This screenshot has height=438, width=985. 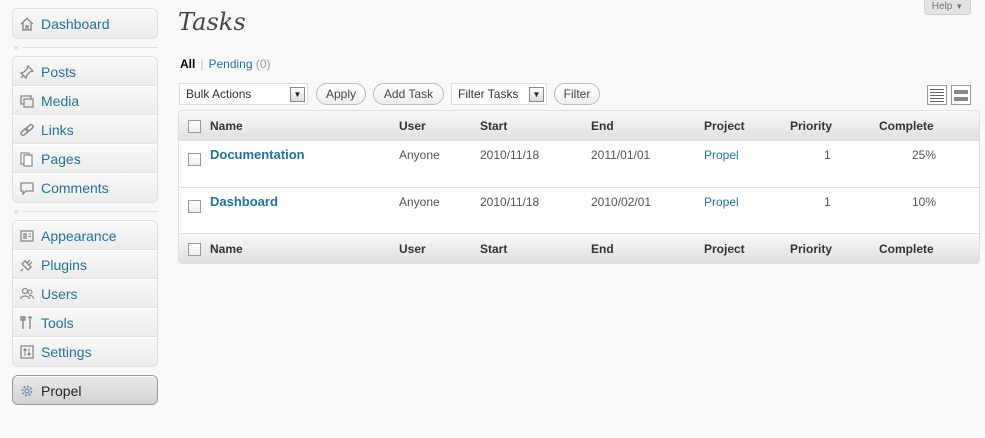 I want to click on task-end: 2011/01/01, so click(x=621, y=155).